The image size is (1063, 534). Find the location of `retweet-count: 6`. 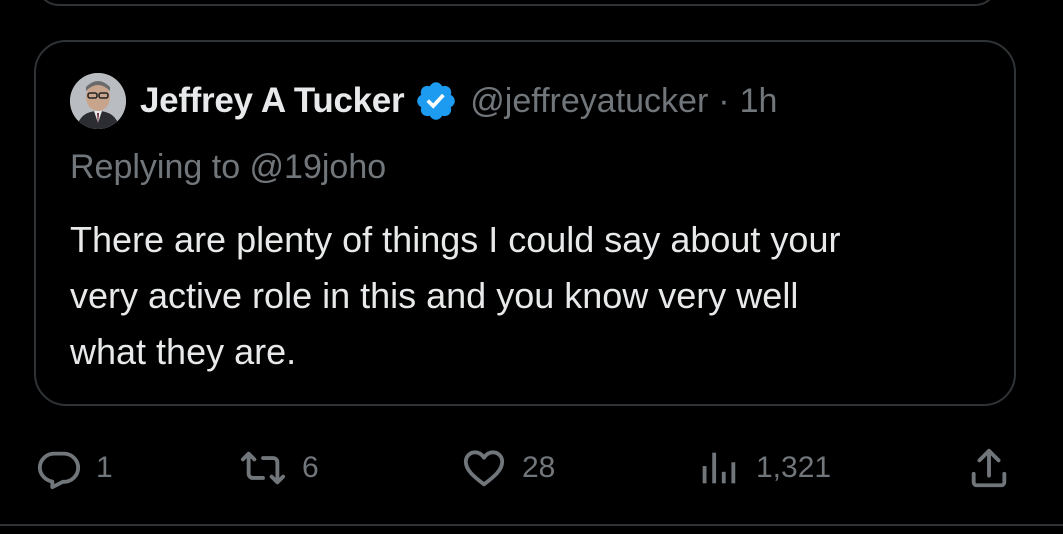

retweet-count: 6 is located at coordinates (310, 467).